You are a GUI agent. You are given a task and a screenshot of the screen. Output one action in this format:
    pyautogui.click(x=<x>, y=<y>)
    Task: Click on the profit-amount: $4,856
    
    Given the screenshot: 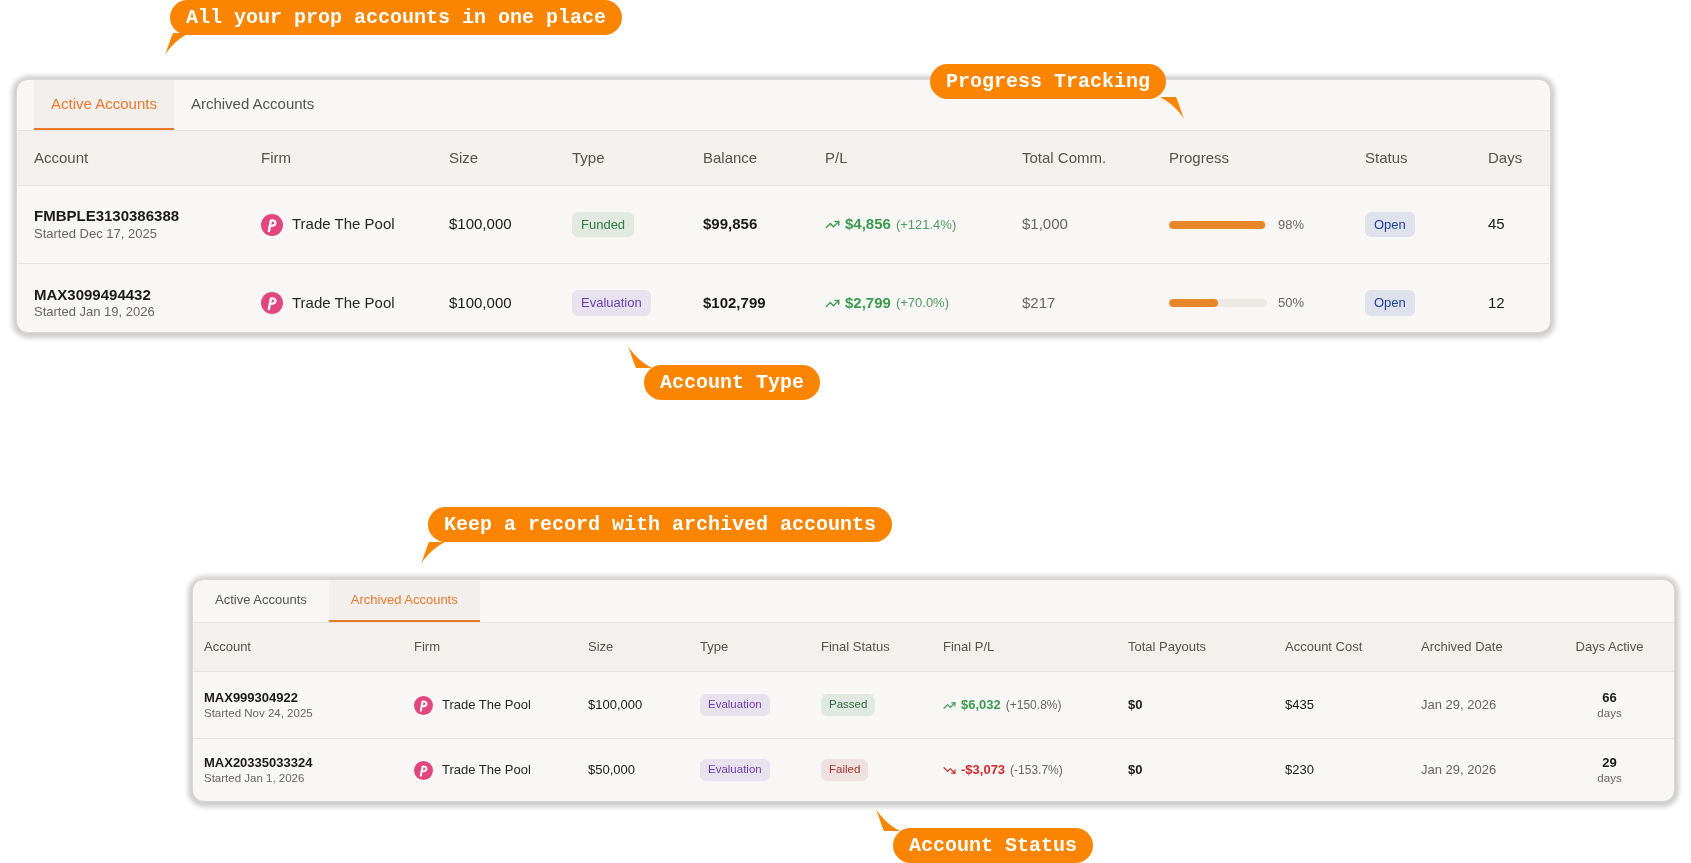 What is the action you would take?
    pyautogui.click(x=868, y=224)
    